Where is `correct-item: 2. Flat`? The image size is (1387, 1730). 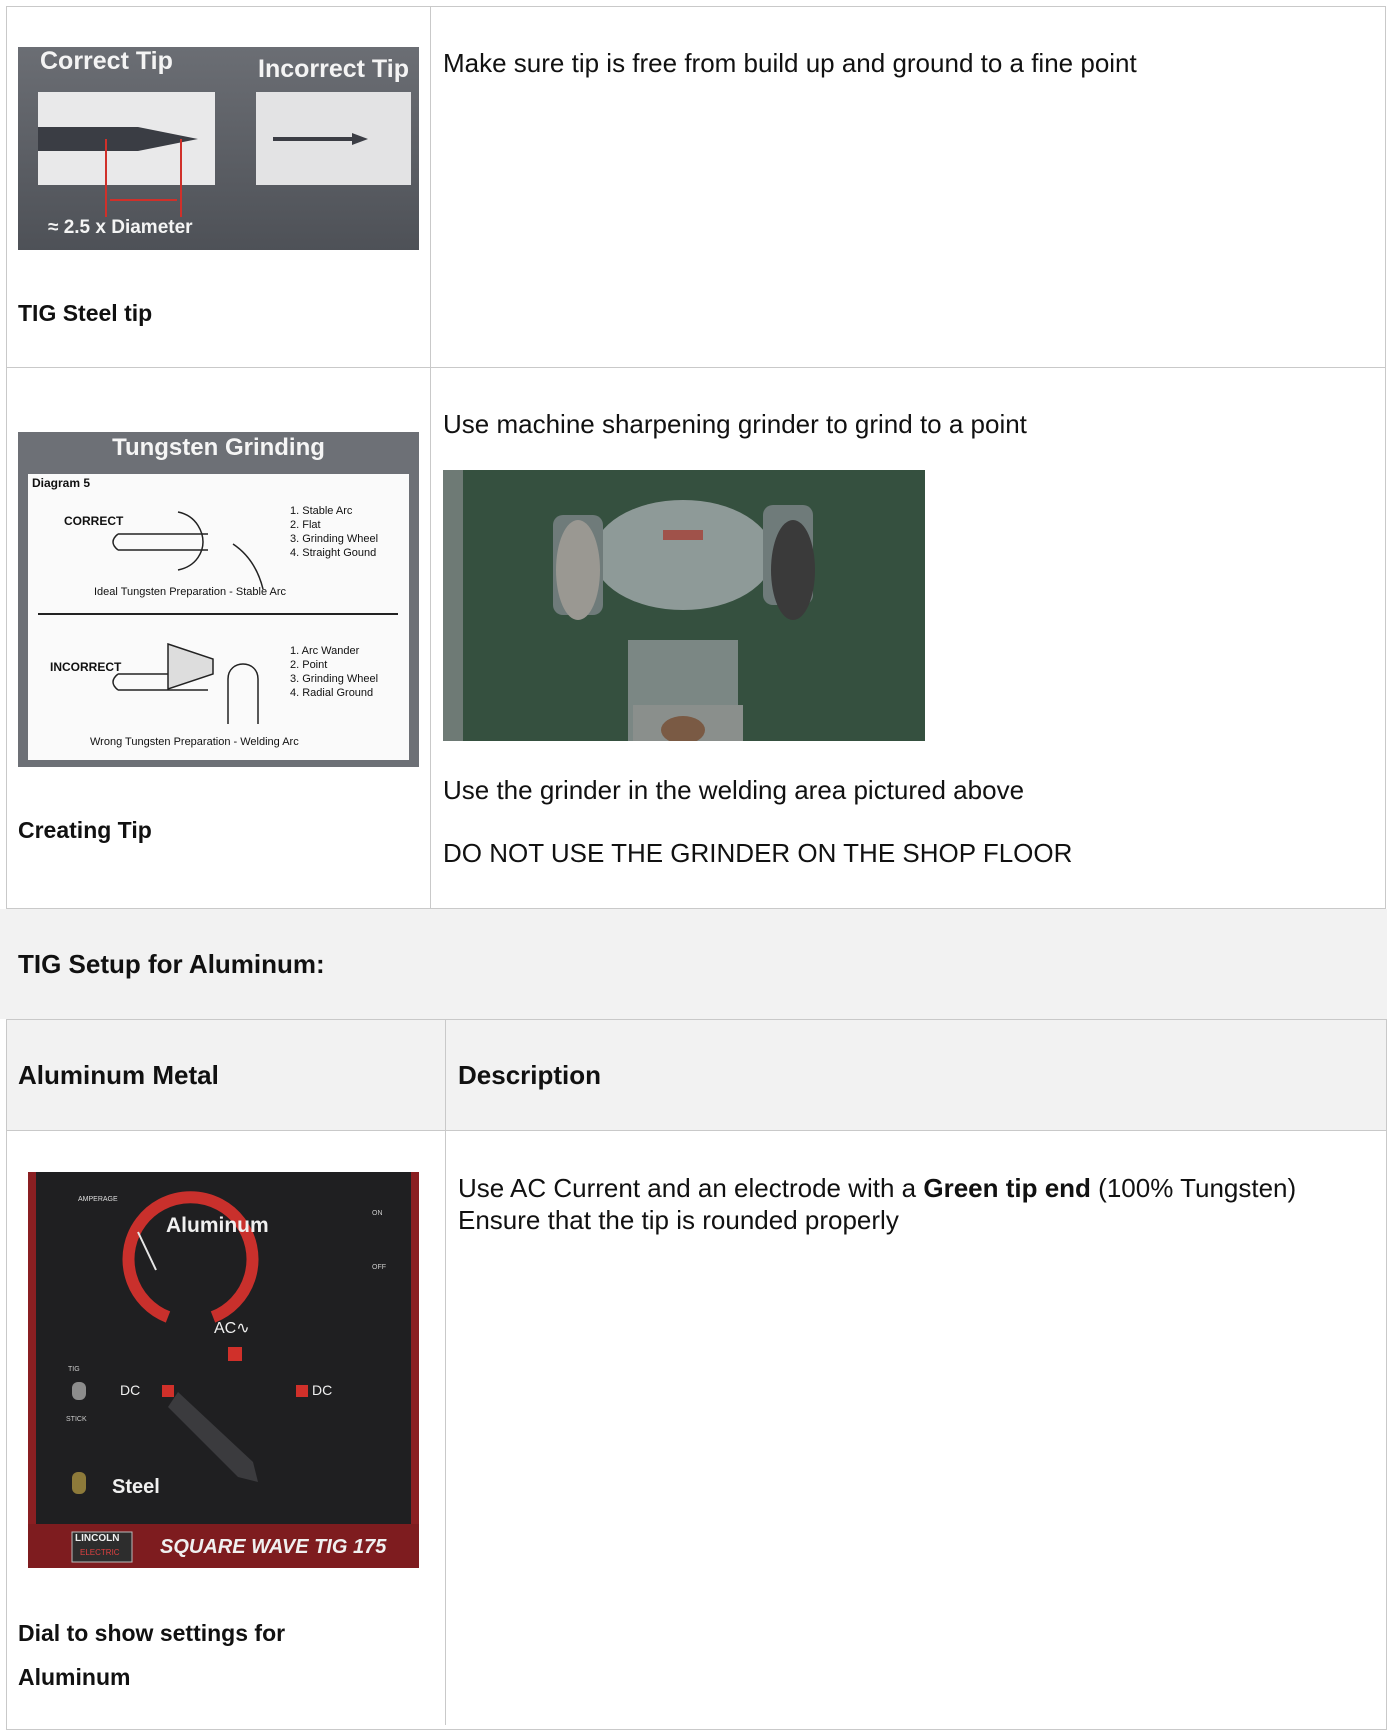
correct-item: 2. Flat is located at coordinates (305, 525).